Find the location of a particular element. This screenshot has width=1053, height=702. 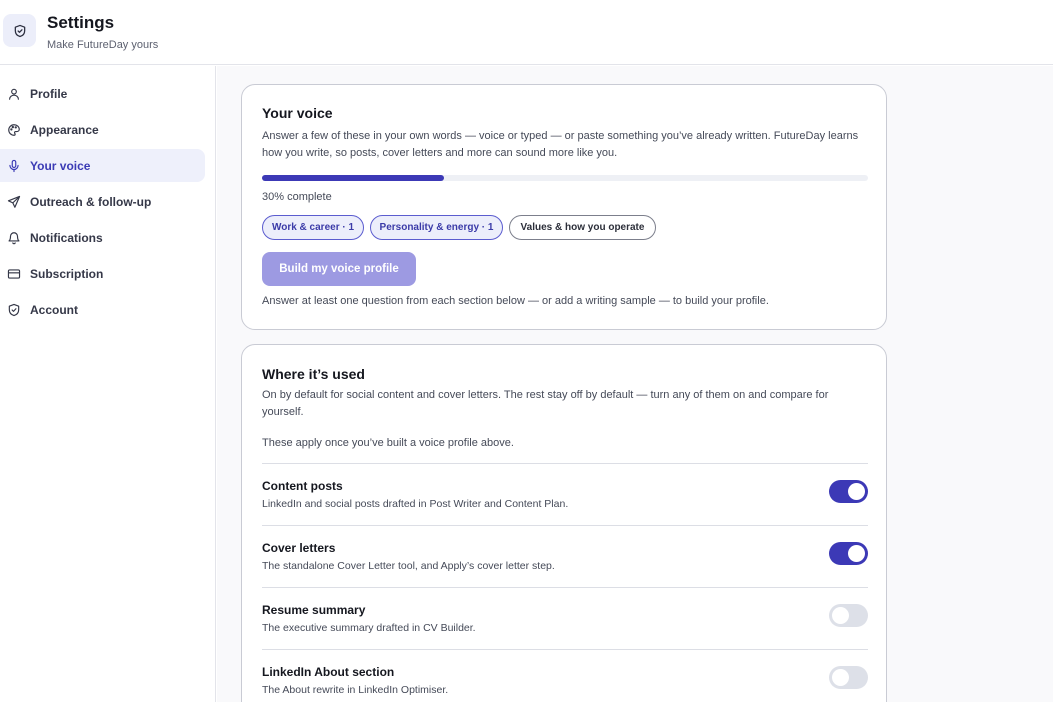

linkedin-about-toggle is located at coordinates (848, 677).